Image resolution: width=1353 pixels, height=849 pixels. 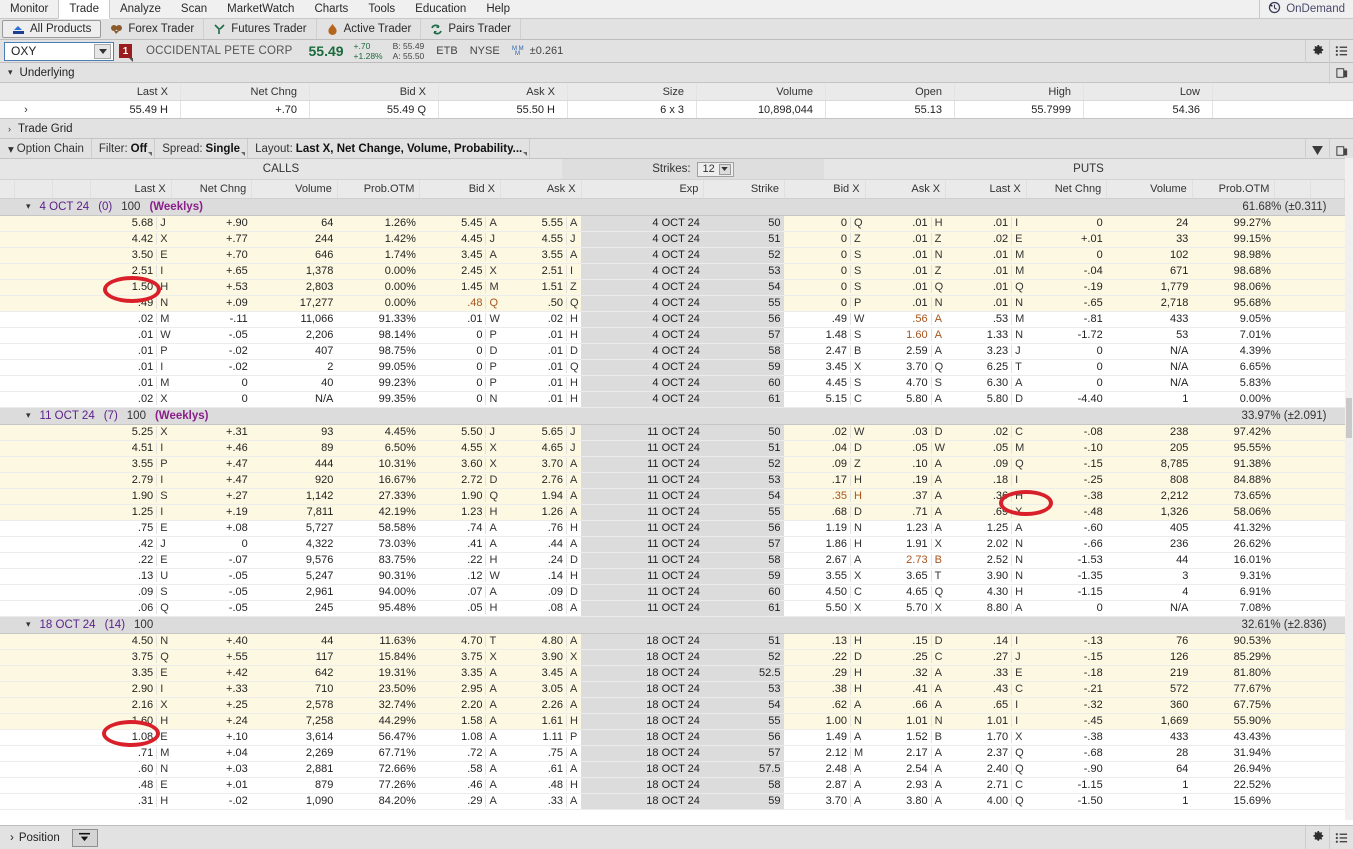 I want to click on call-bid: .41 A, so click(x=460, y=544).